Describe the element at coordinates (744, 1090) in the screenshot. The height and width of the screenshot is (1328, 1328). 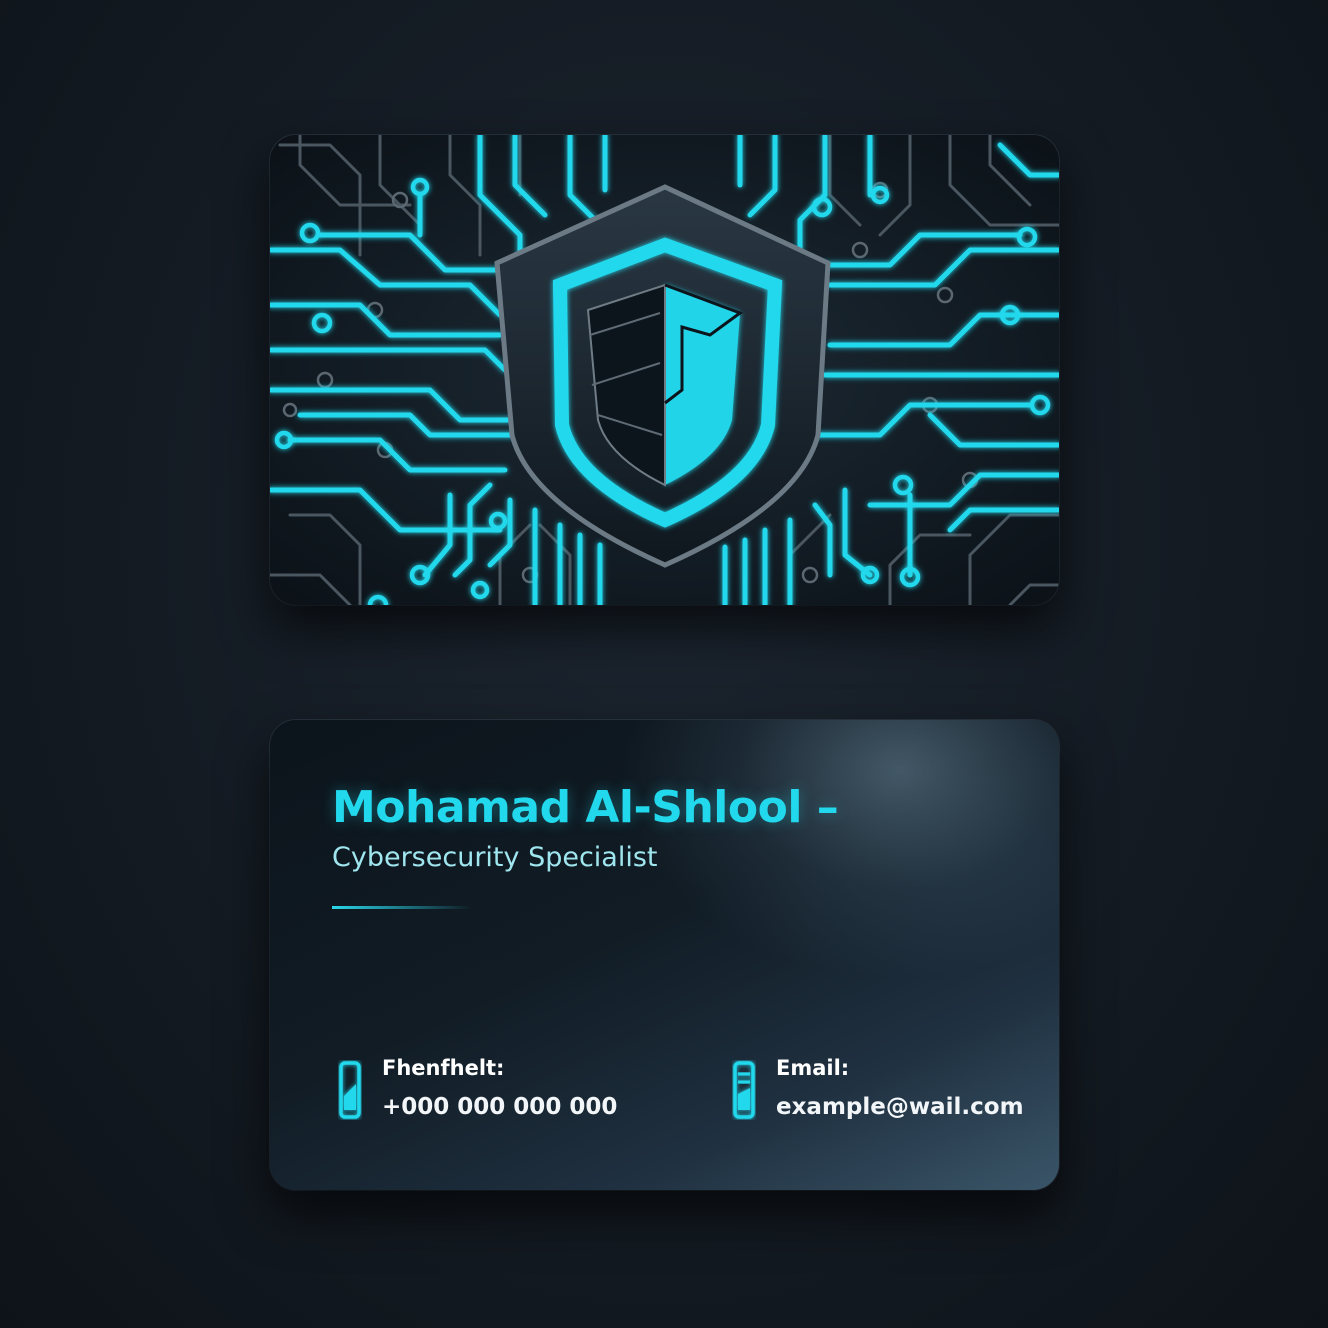
I see `email-icon` at that location.